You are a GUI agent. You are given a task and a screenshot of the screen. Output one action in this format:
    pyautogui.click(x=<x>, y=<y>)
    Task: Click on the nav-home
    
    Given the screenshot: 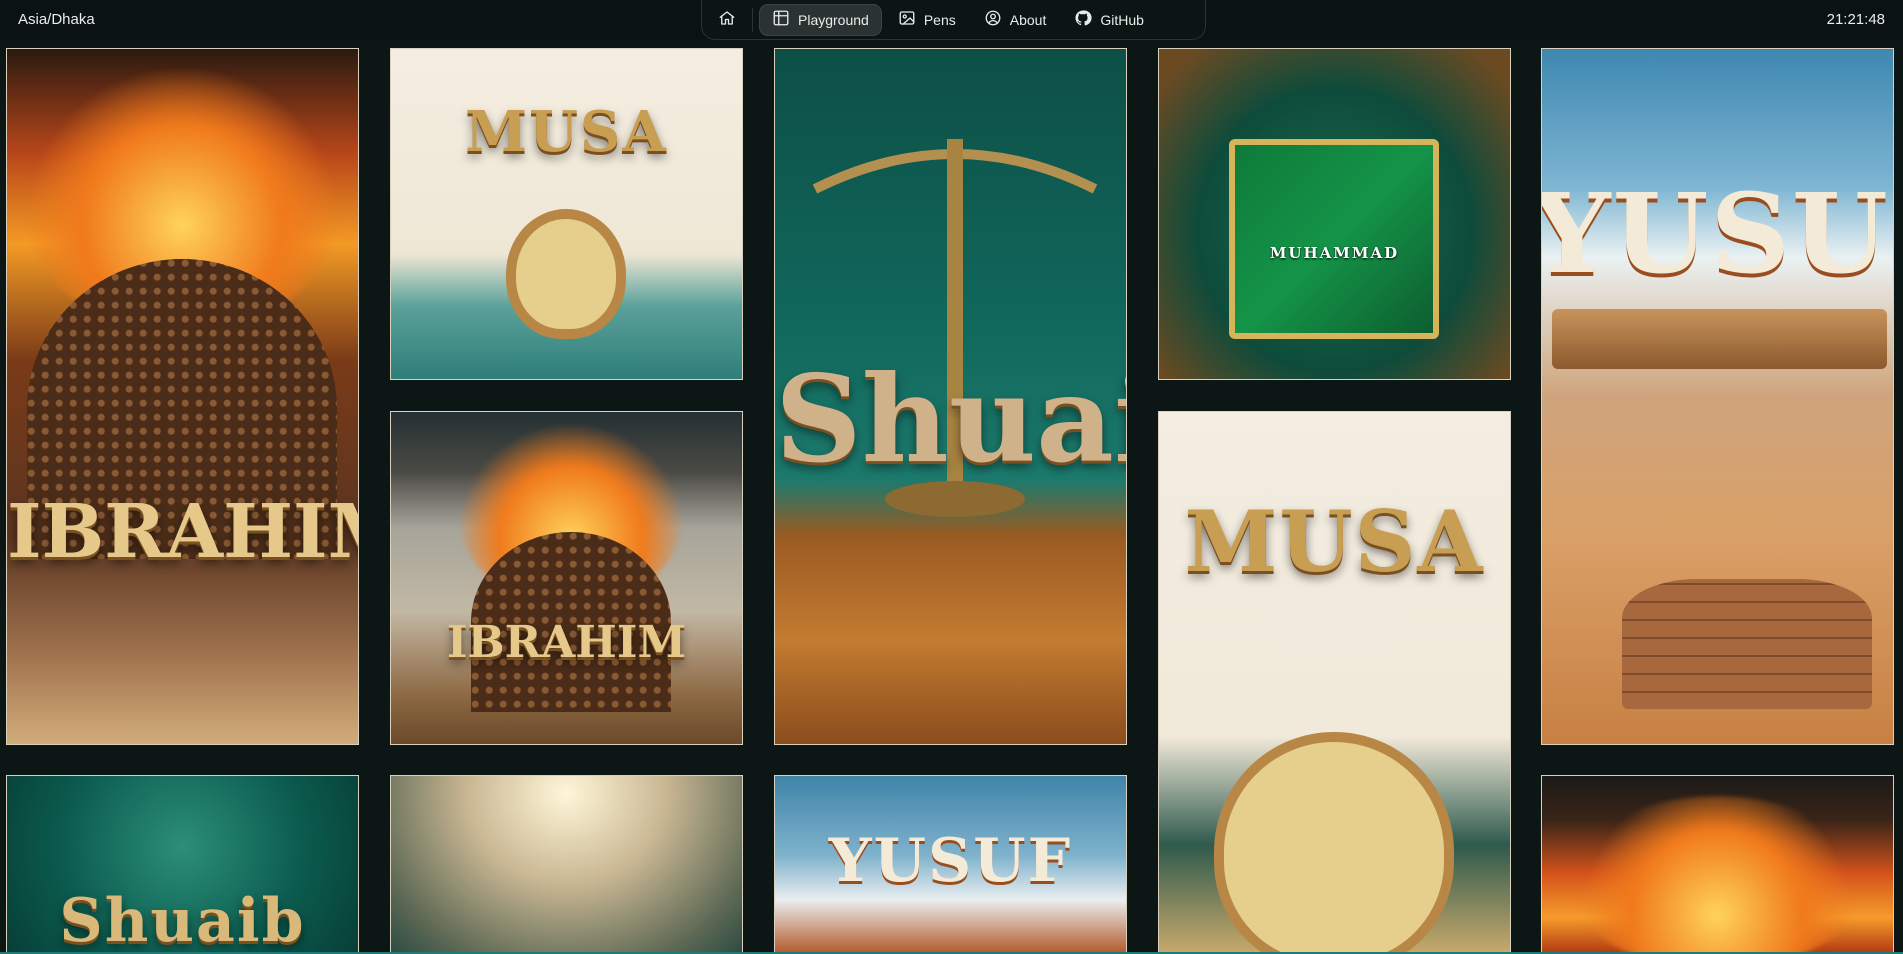 What is the action you would take?
    pyautogui.click(x=727, y=20)
    